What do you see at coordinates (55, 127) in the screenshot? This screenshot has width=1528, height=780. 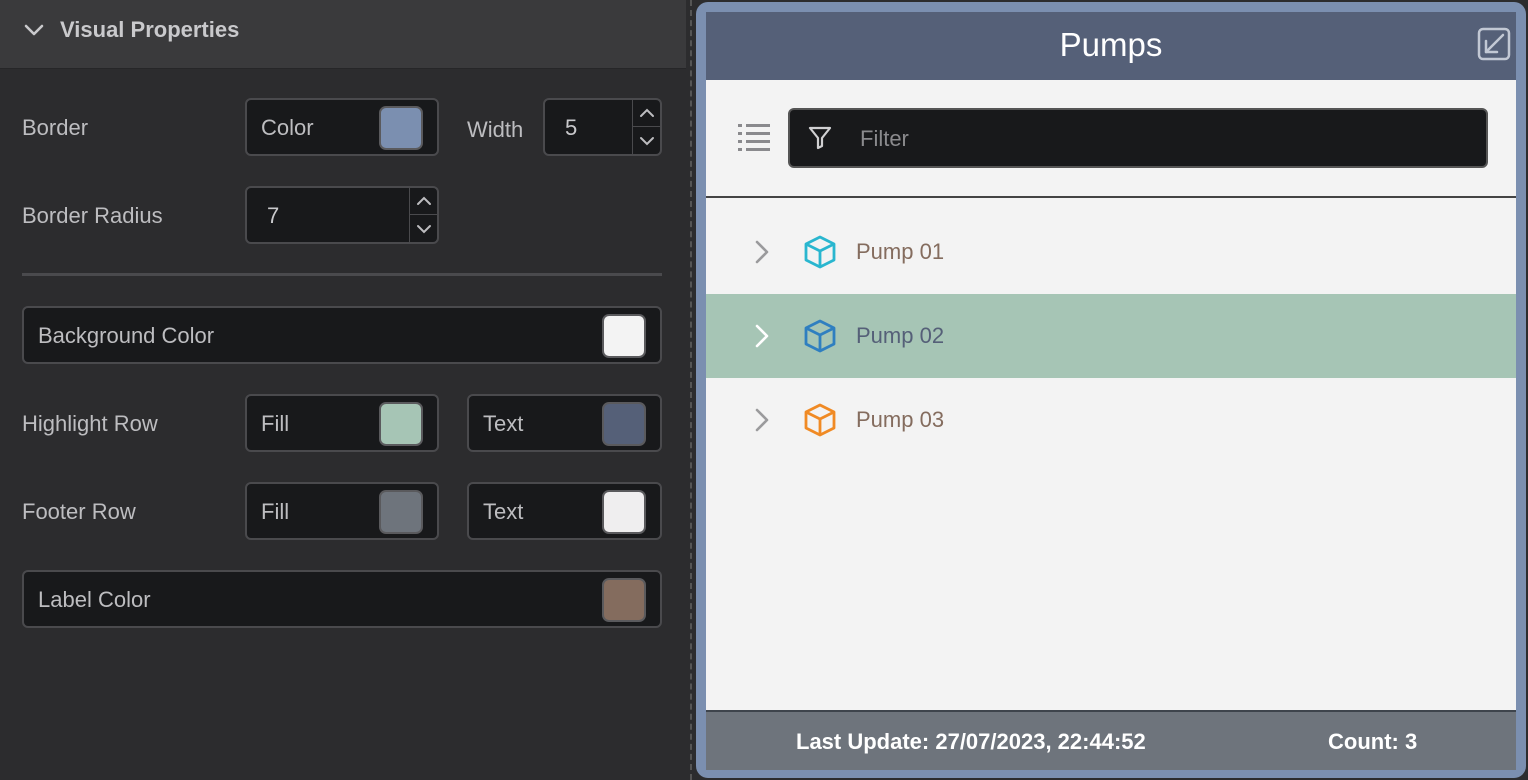 I see `border-label: Border` at bounding box center [55, 127].